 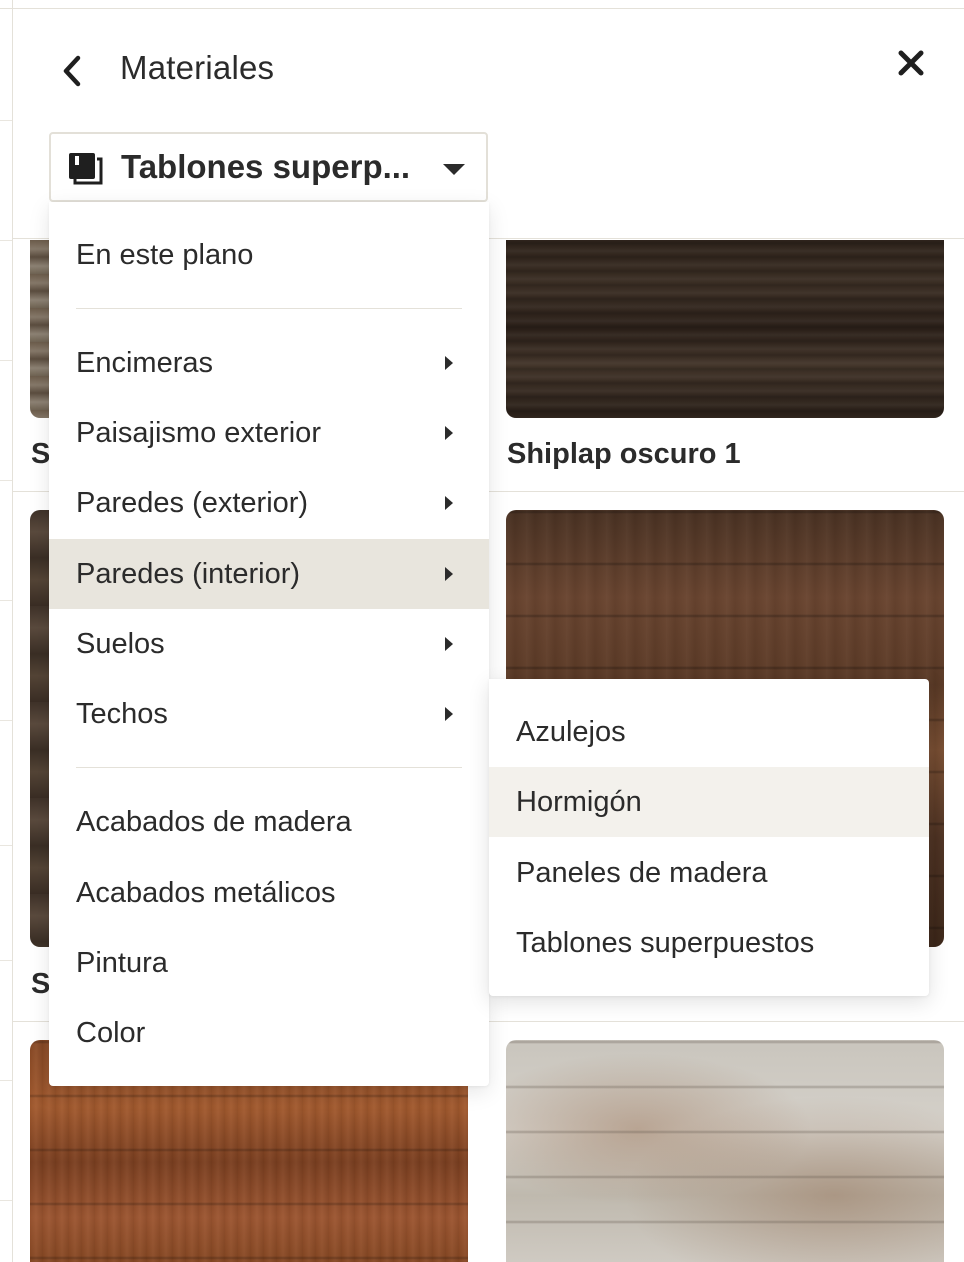 What do you see at coordinates (188, 573) in the screenshot?
I see `menu-item-label: Paredes (interior)` at bounding box center [188, 573].